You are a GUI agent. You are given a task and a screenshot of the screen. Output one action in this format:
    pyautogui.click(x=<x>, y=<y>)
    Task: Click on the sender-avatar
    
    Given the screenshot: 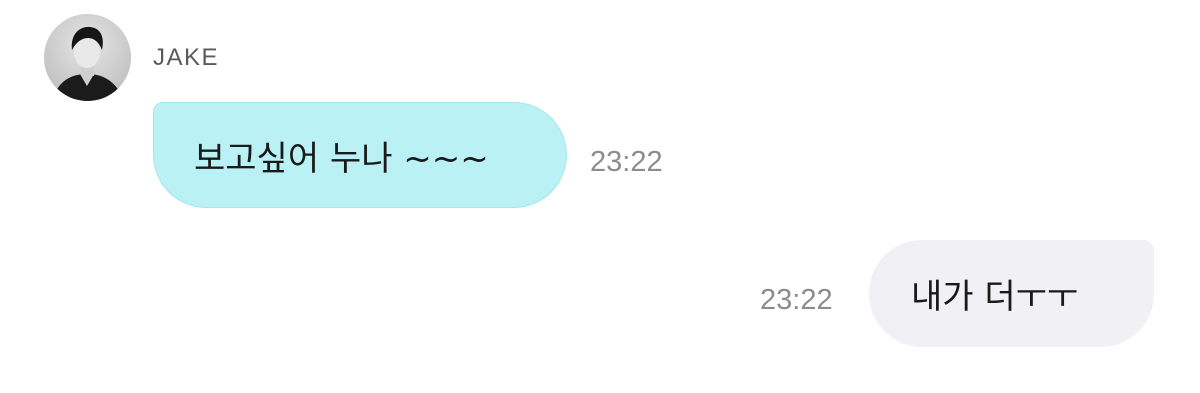 What is the action you would take?
    pyautogui.click(x=87, y=57)
    